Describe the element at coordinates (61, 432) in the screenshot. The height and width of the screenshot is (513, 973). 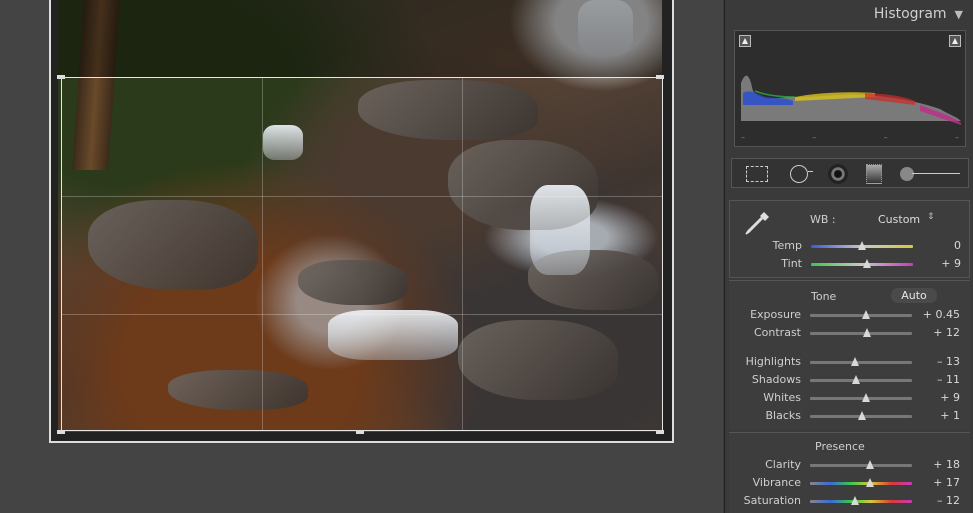
I see `crop-handle-bottom-left` at that location.